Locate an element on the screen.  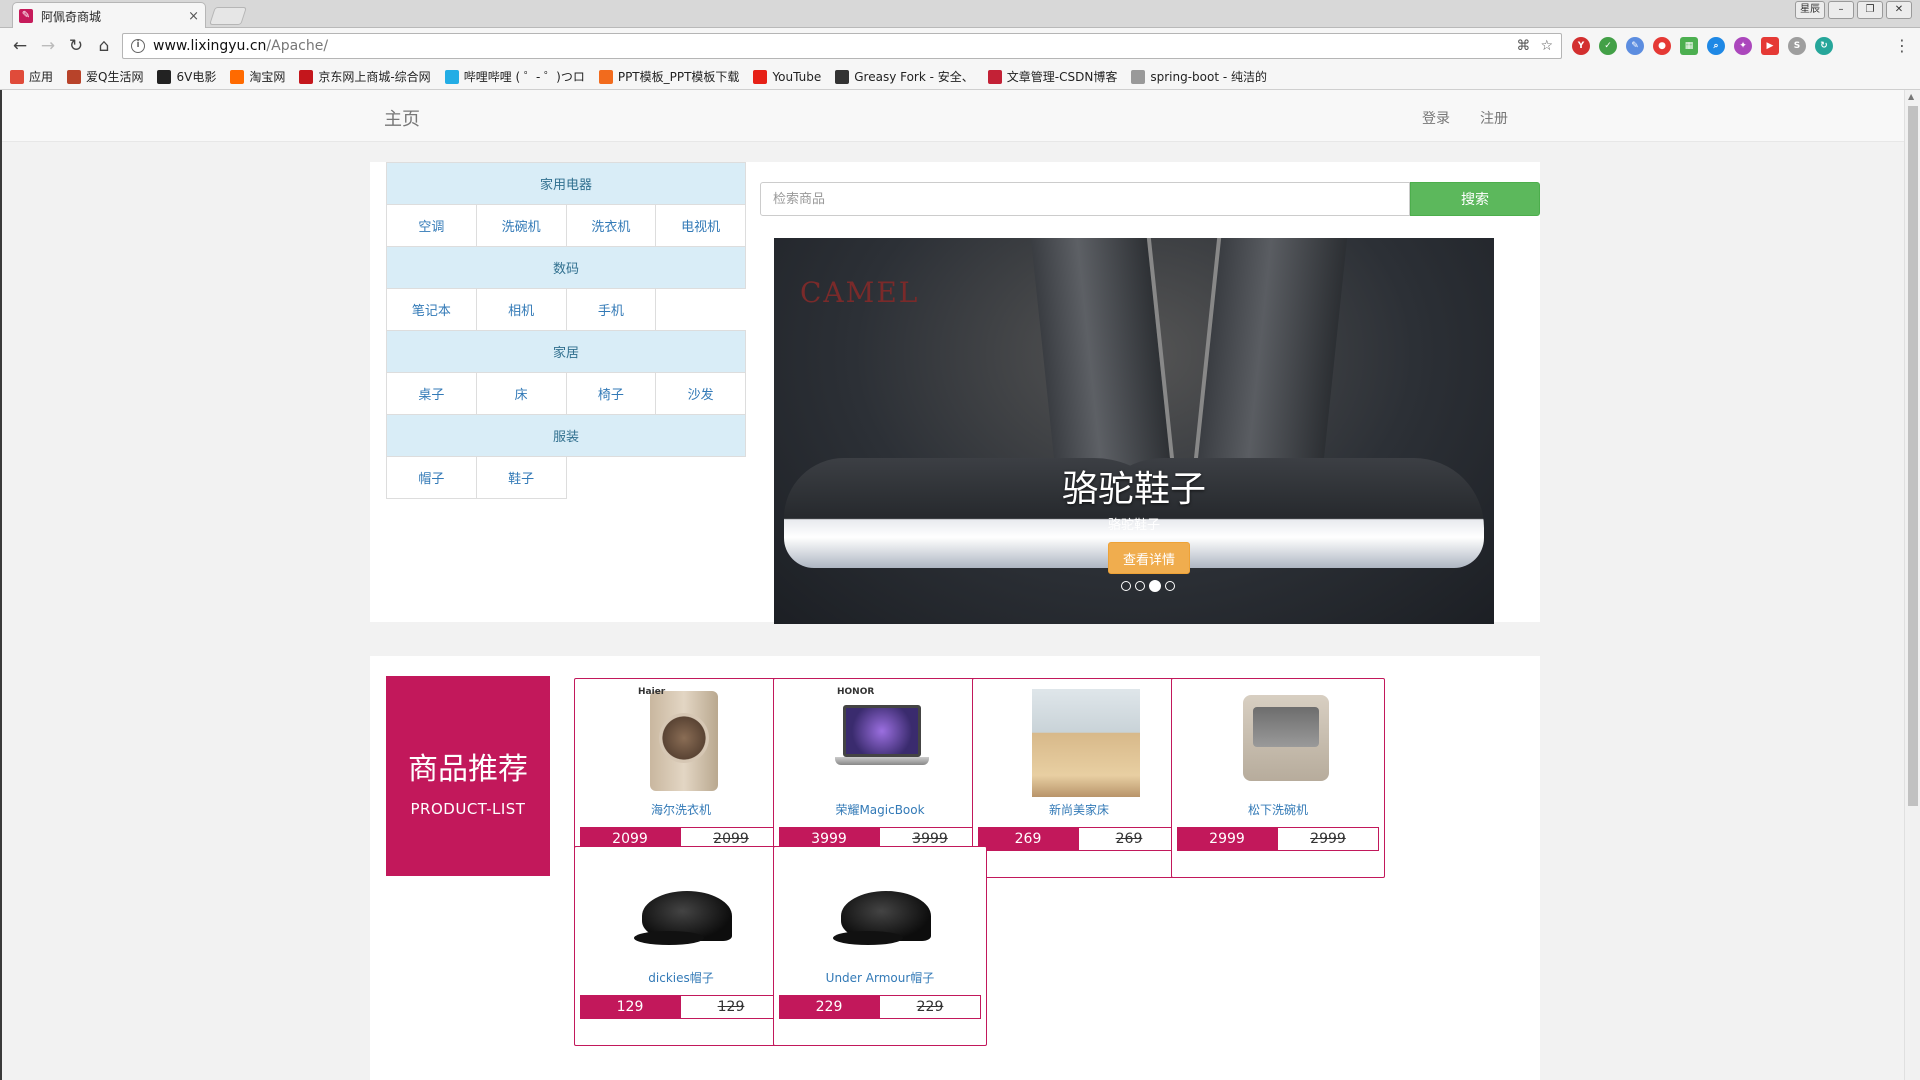
product-card: Under Armour帽子 229 229 is located at coordinates (880, 946).